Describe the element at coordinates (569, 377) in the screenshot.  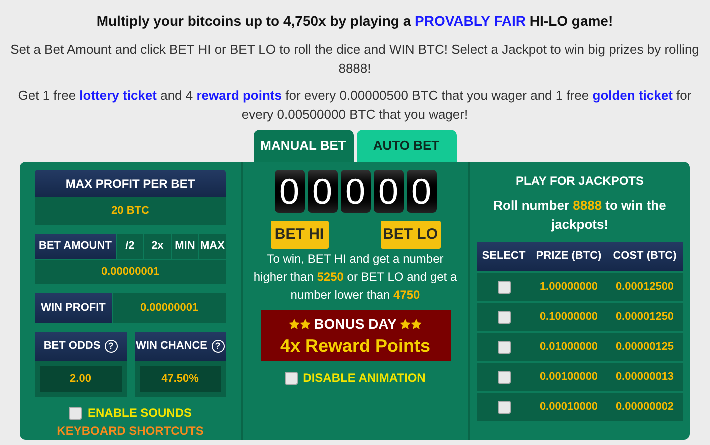
I see `prize-cell-text: 0.00100000` at that location.